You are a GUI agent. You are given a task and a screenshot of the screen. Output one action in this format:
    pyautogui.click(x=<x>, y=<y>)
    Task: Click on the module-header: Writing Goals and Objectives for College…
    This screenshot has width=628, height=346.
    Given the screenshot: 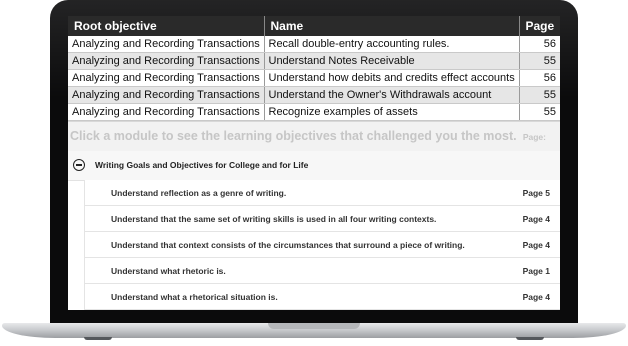 What is the action you would take?
    pyautogui.click(x=314, y=166)
    